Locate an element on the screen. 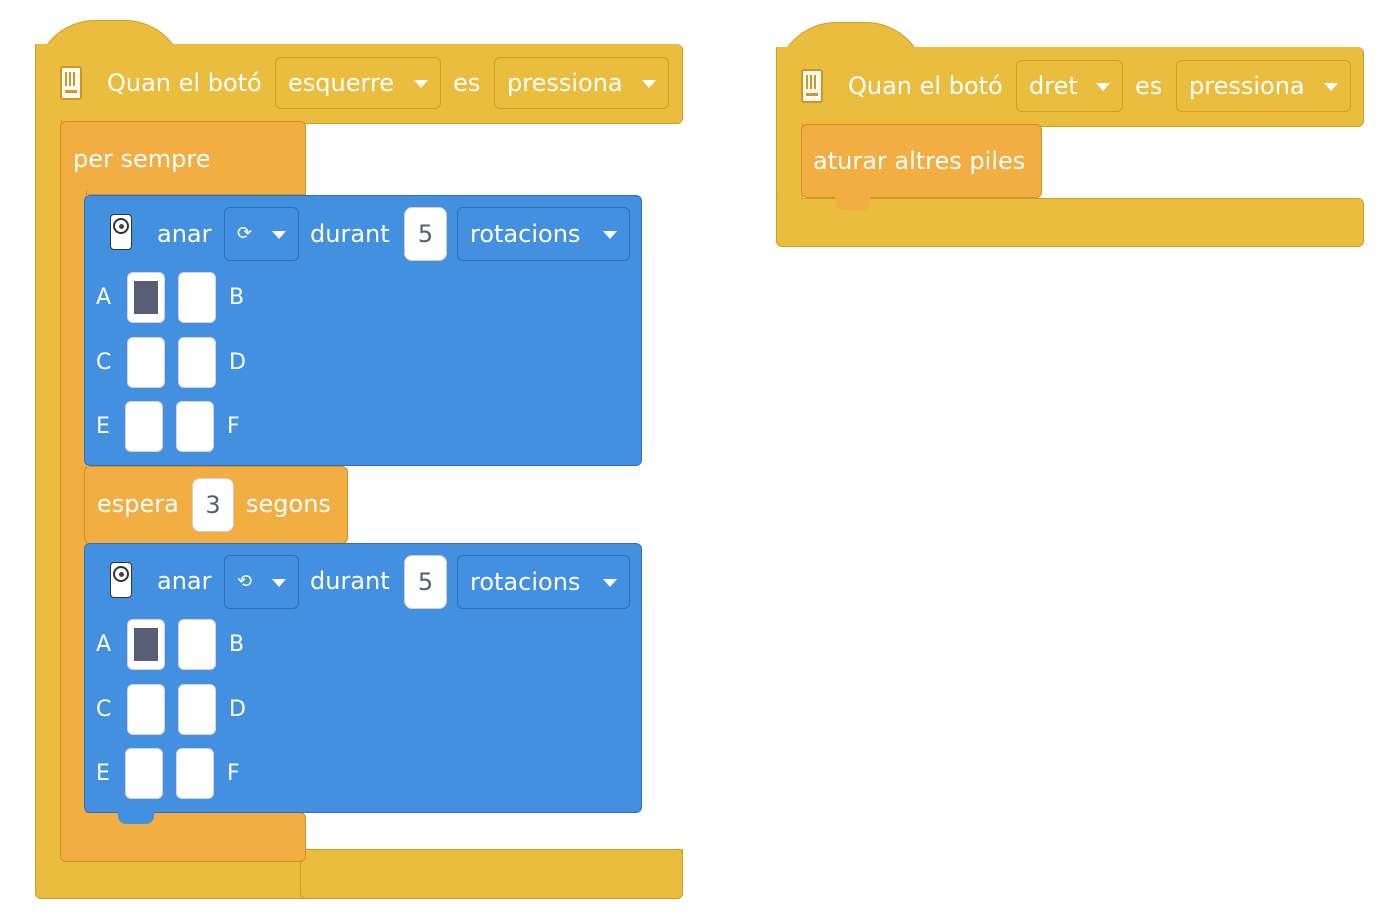 The height and width of the screenshot is (924, 1400). button-dropdown: dret is located at coordinates (1069, 86).